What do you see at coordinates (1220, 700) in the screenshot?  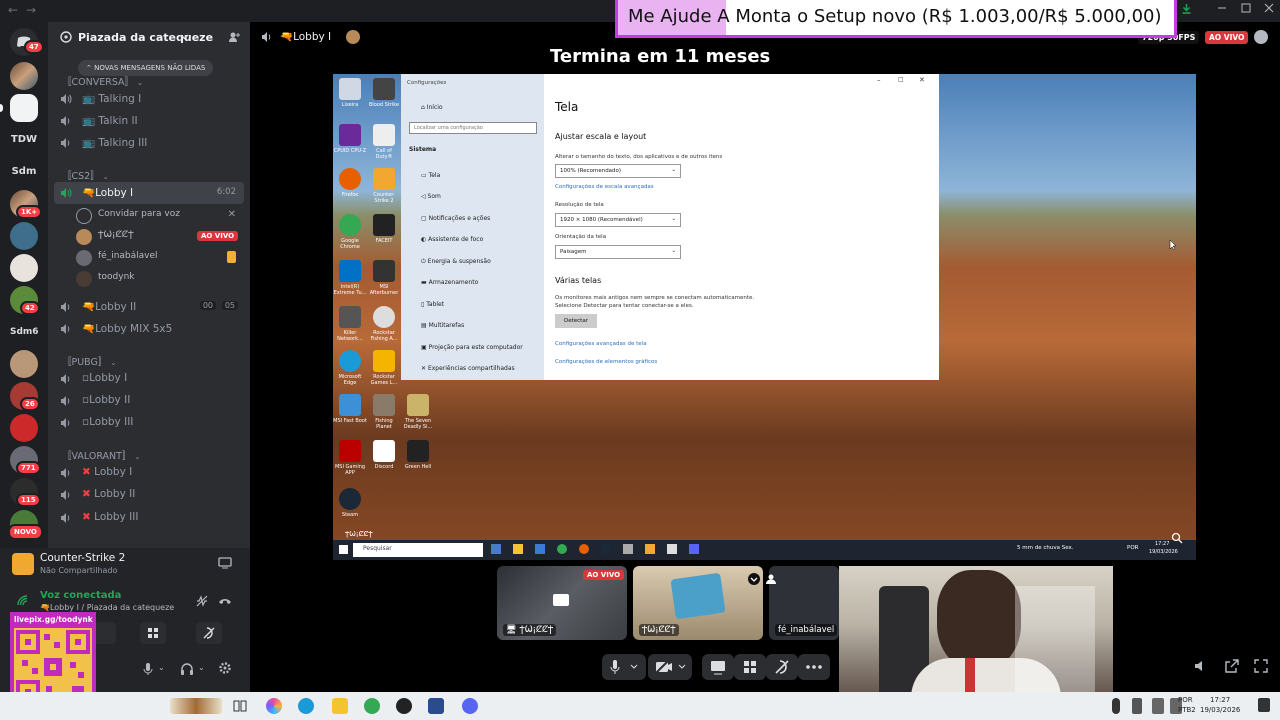 I see `clock-time: 17:27` at bounding box center [1220, 700].